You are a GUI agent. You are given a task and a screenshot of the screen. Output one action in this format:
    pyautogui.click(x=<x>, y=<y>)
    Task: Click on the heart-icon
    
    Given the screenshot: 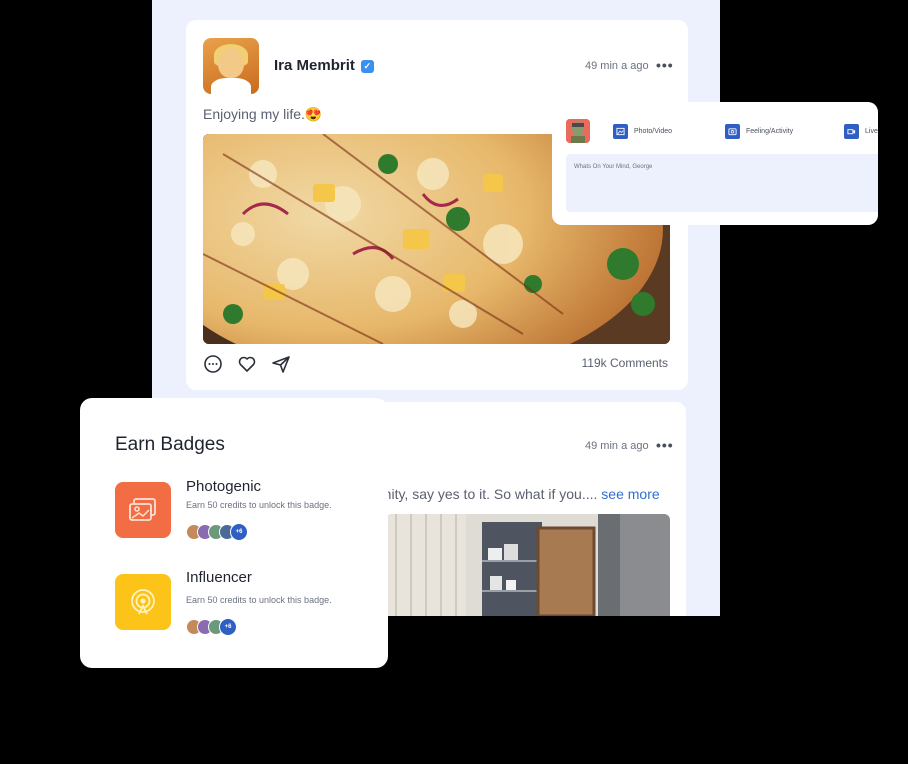 What is the action you would take?
    pyautogui.click(x=247, y=364)
    